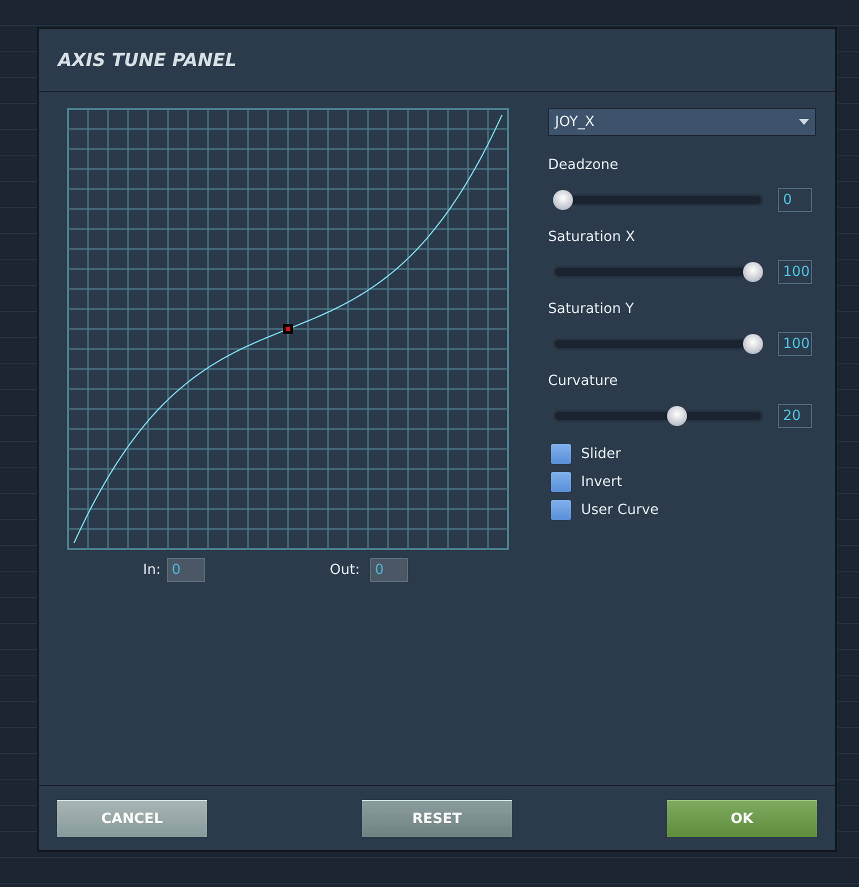  What do you see at coordinates (152, 570) in the screenshot?
I see `in-label: In:` at bounding box center [152, 570].